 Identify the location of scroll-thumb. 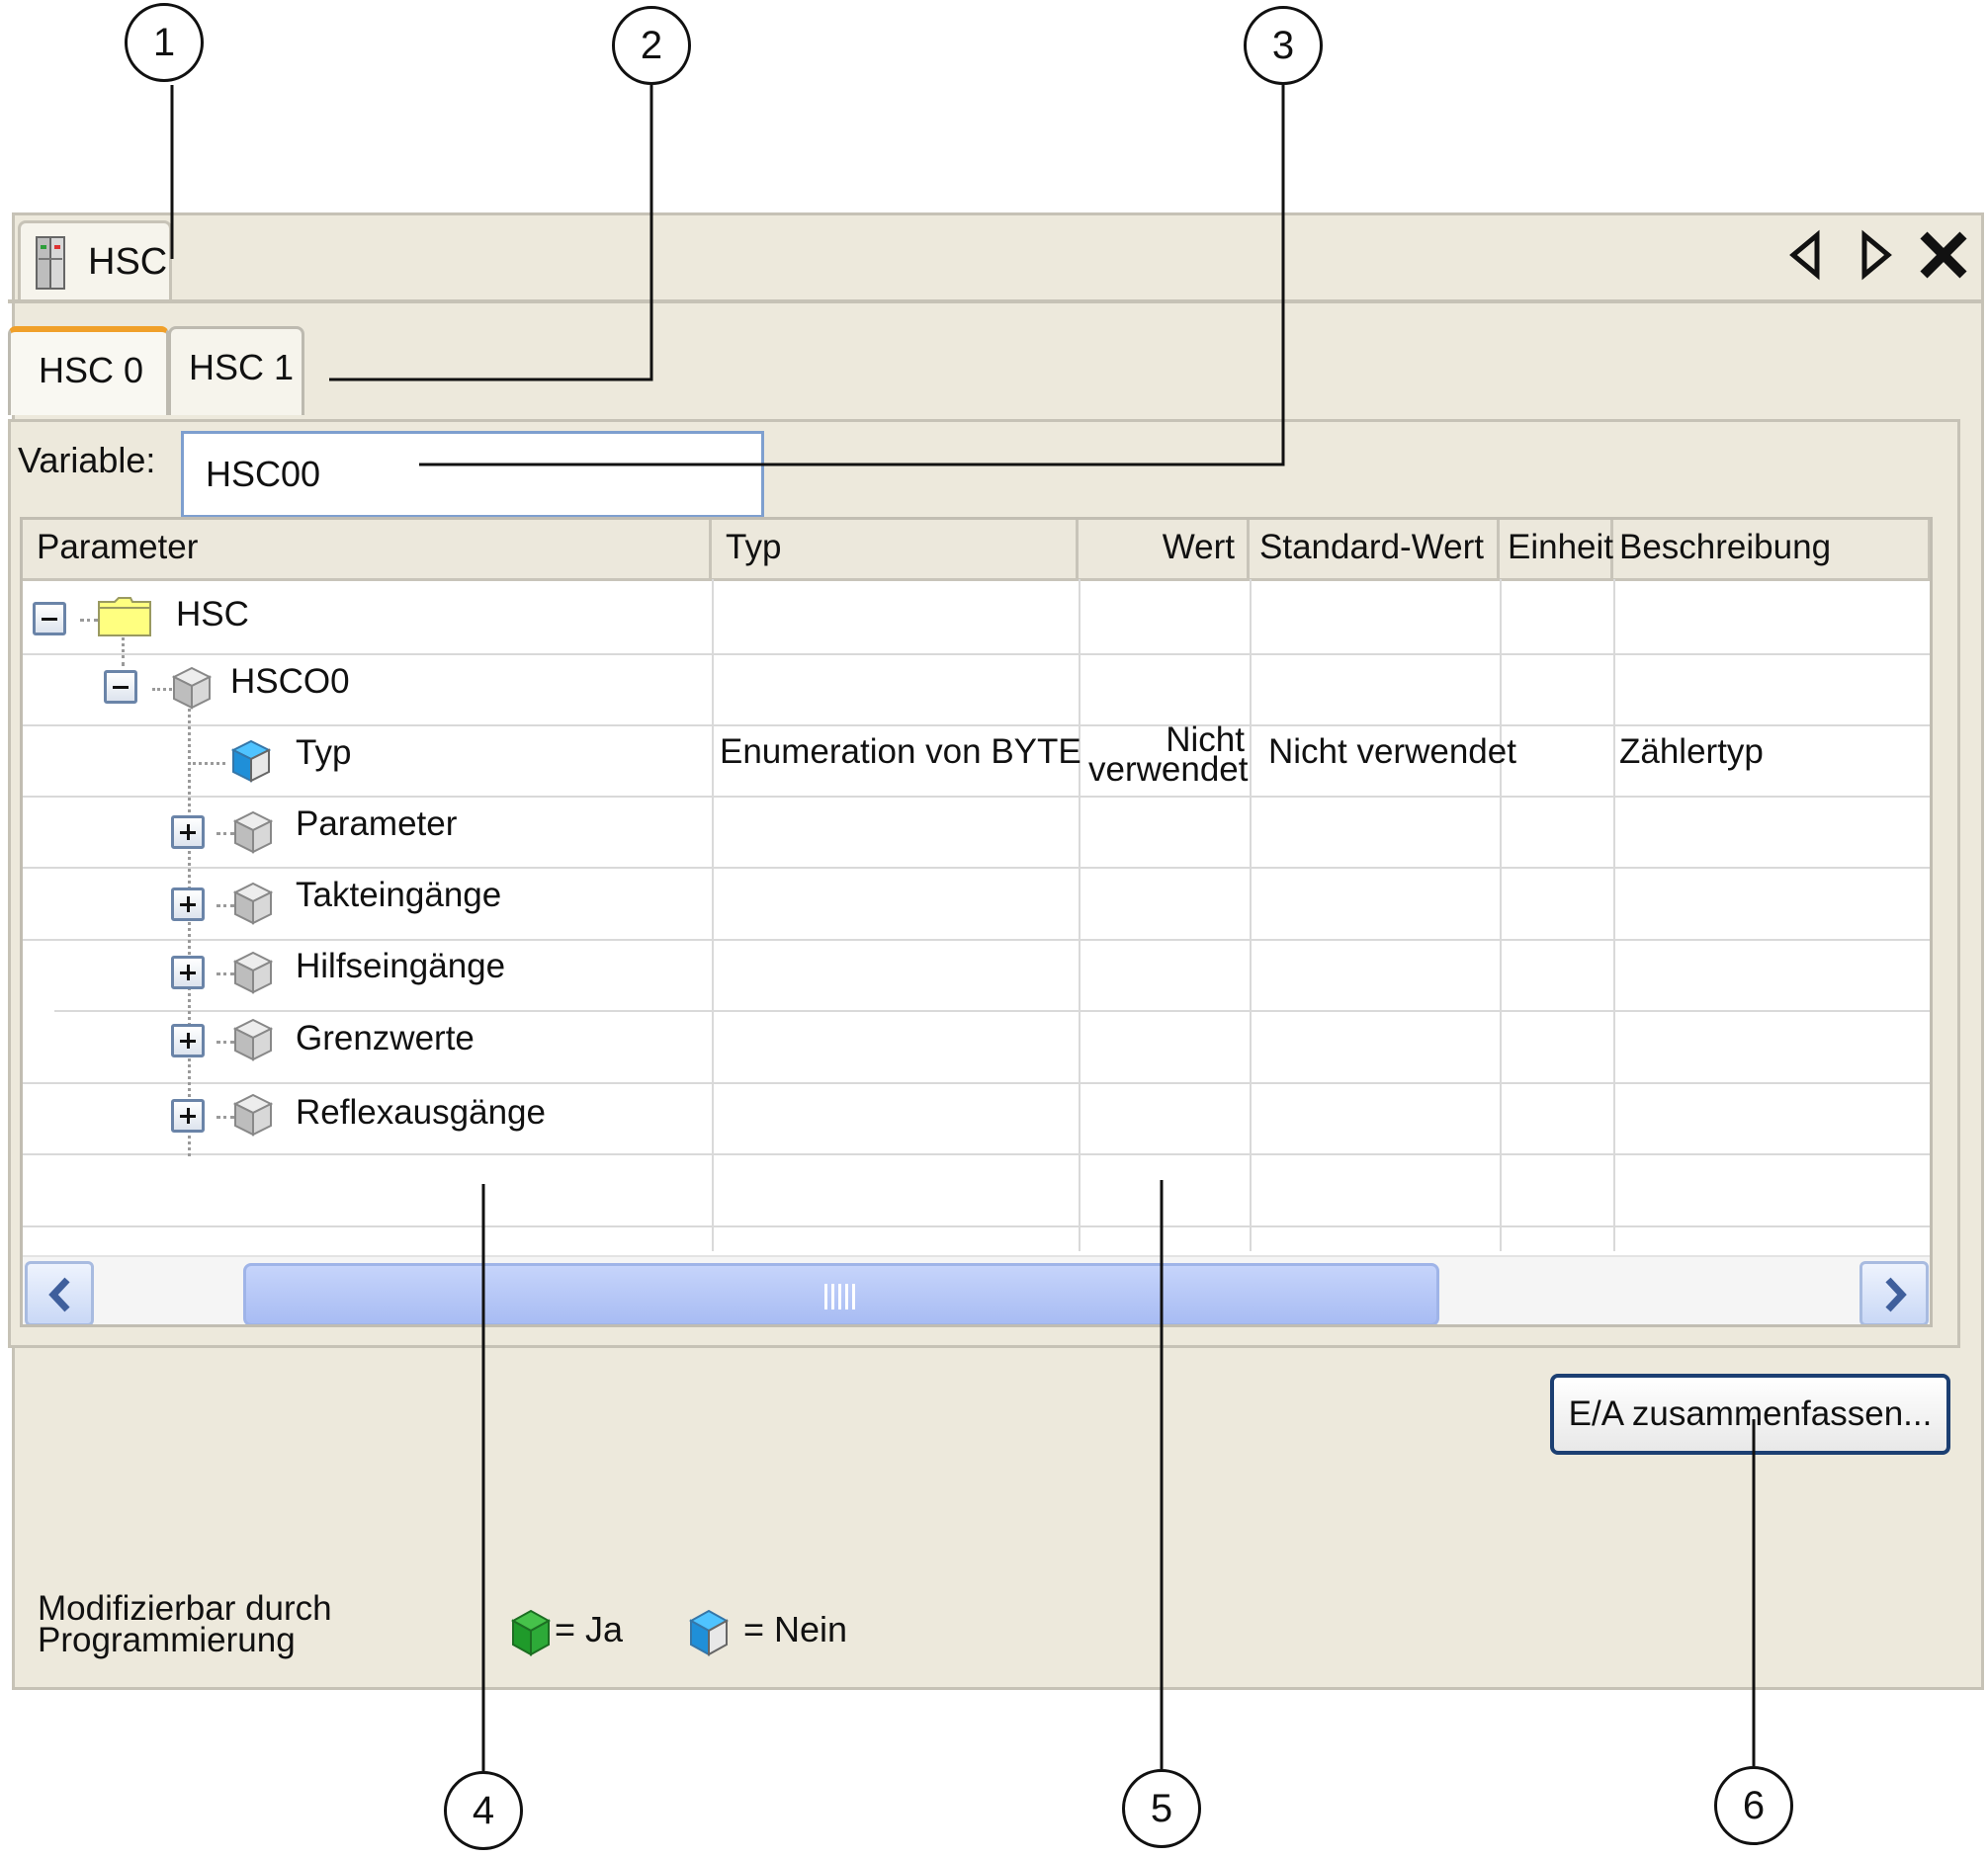
(841, 1293).